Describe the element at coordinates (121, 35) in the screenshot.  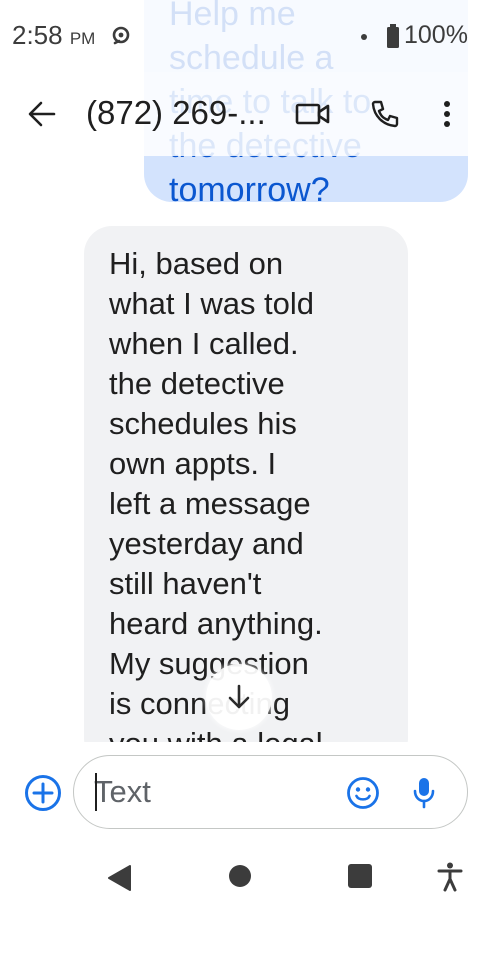
I see `notification-icon` at that location.